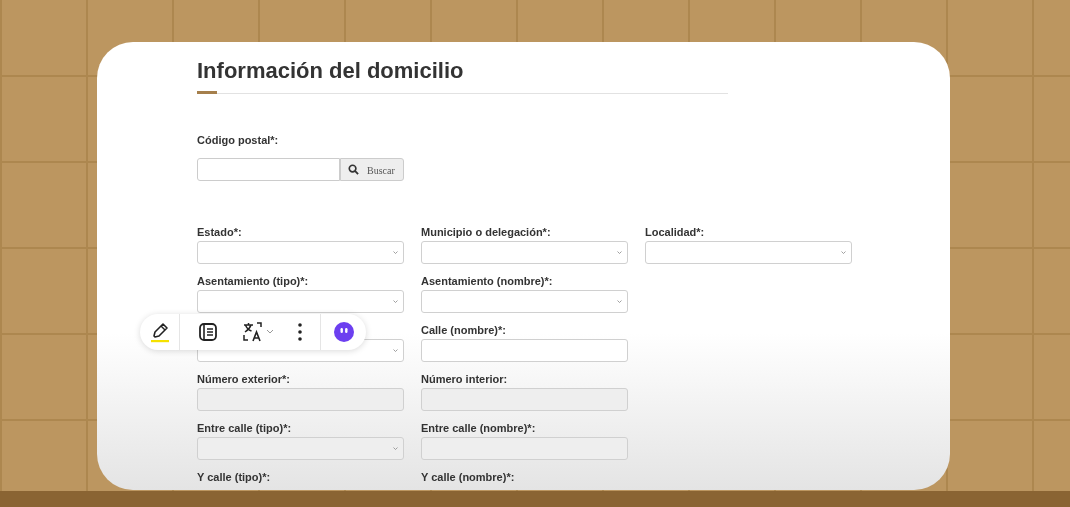 The image size is (1070, 507). I want to click on highlighter-icon, so click(159, 332).